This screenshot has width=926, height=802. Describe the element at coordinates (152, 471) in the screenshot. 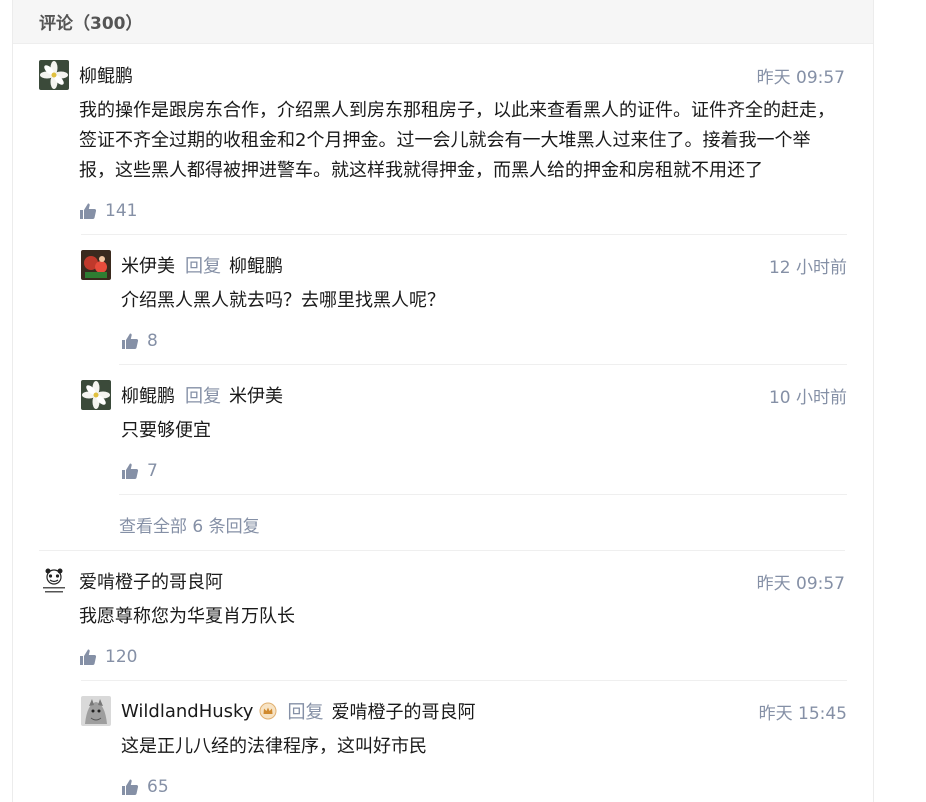

I see `like-count: 7` at that location.